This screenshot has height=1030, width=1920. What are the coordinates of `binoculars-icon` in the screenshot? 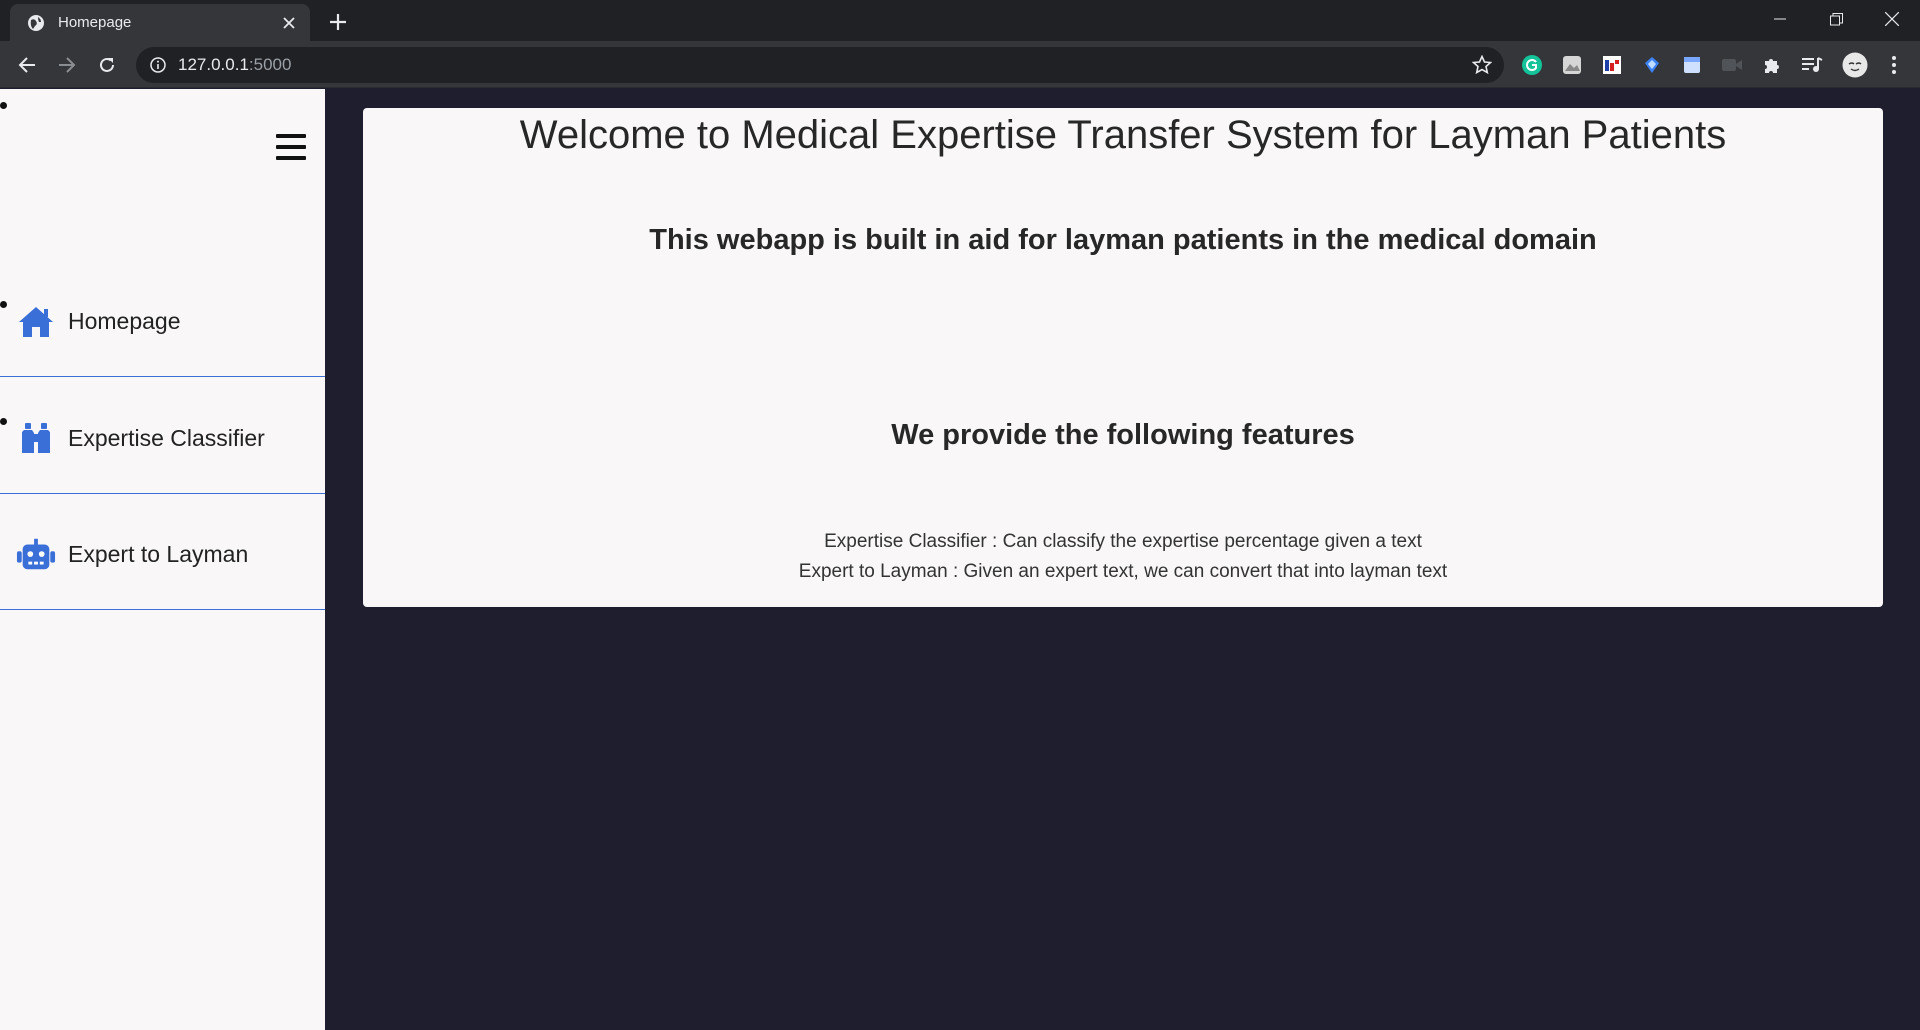 It's located at (36, 439).